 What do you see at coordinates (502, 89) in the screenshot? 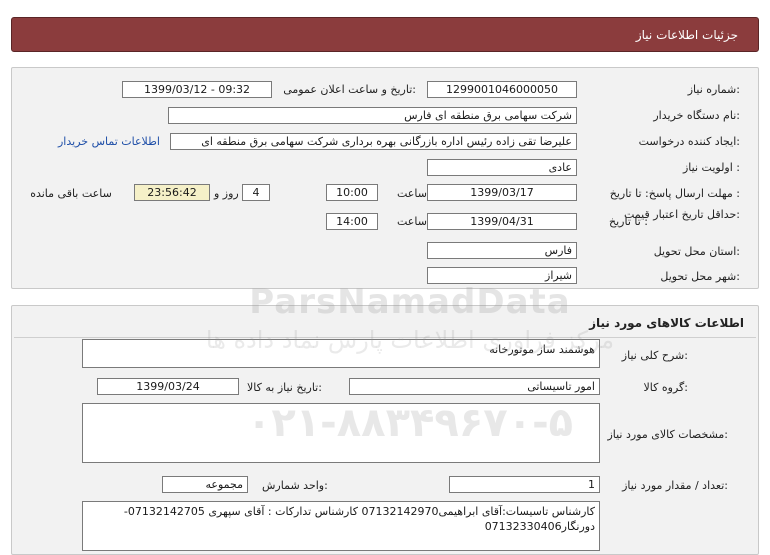
I see `need-number-field: 1299001046000050` at bounding box center [502, 89].